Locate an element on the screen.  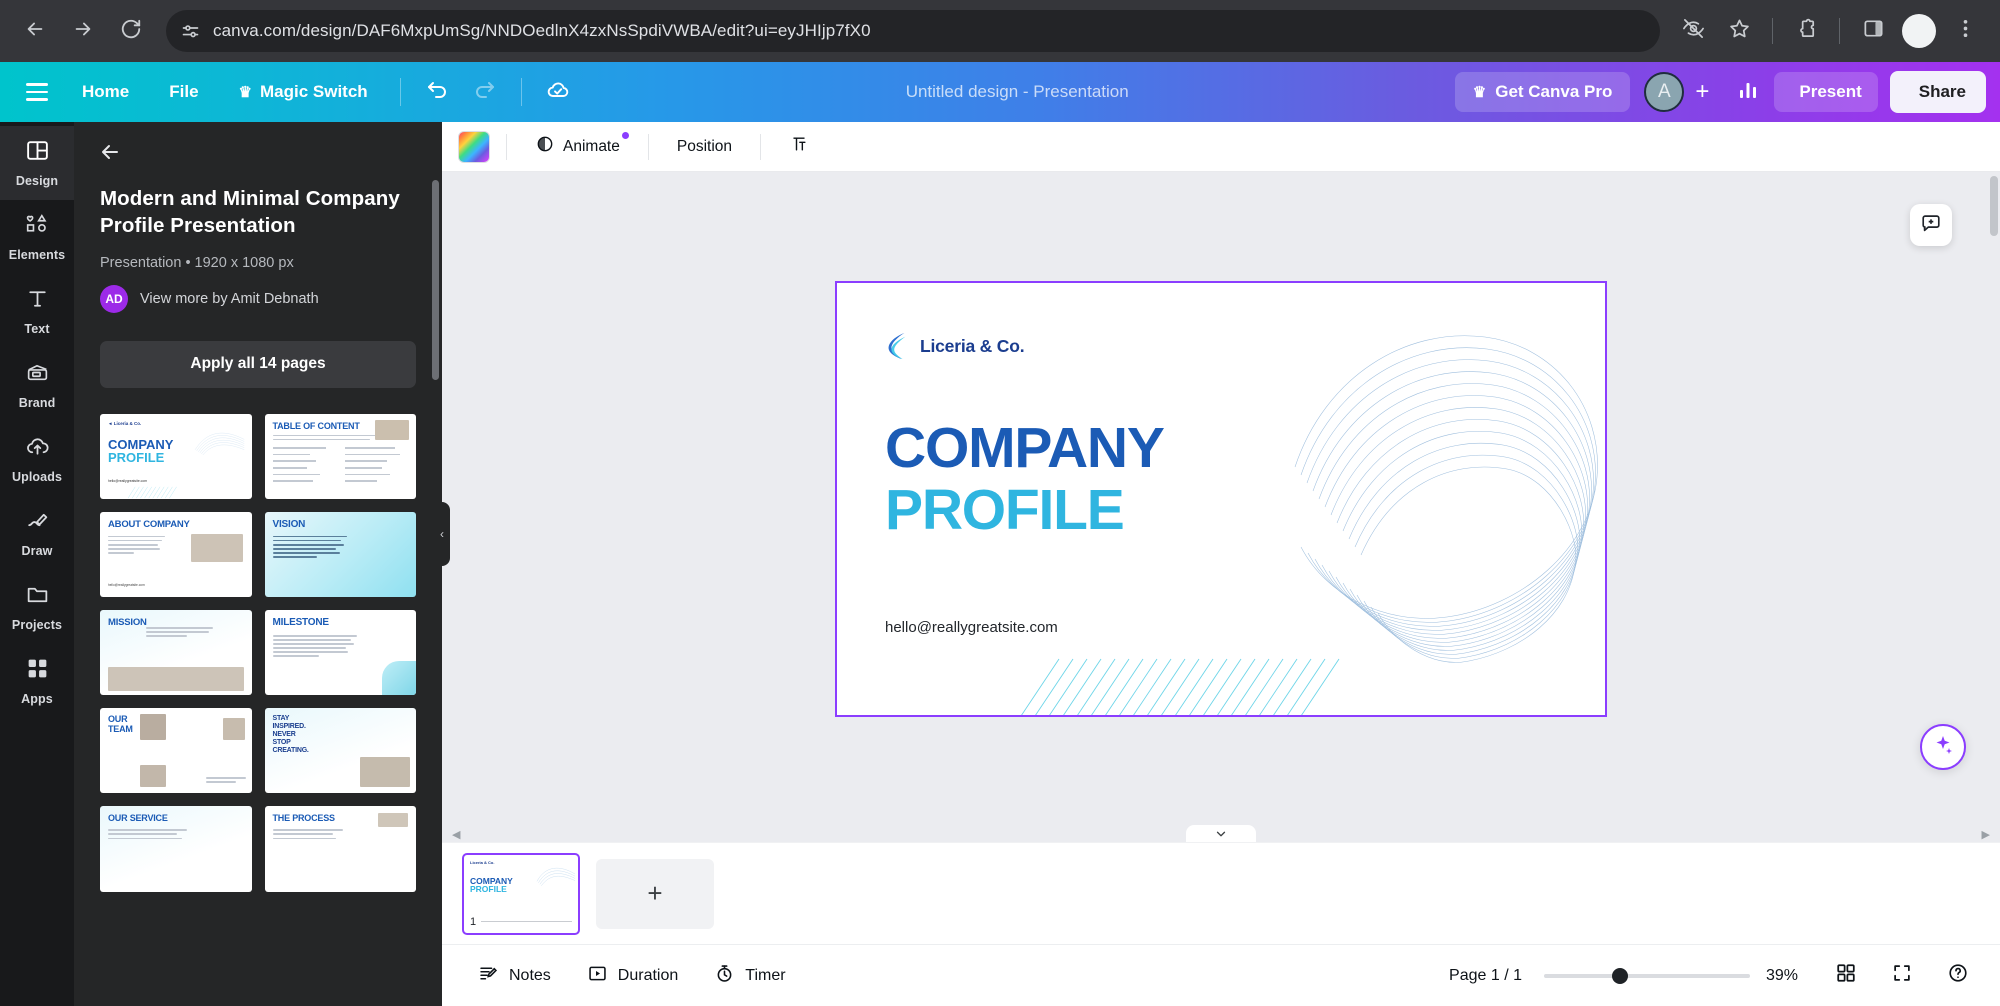
slide-logo-text: Liceria & Co. is located at coordinates (972, 345).